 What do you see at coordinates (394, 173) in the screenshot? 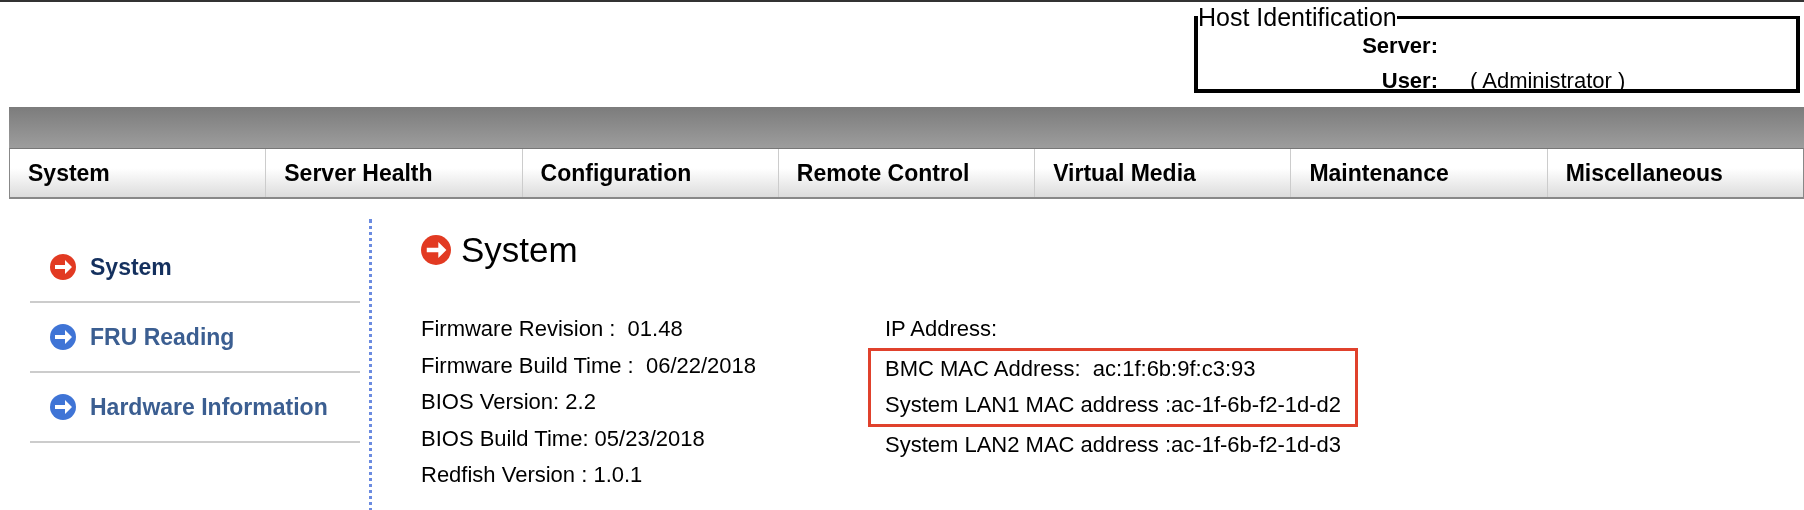
I see `nav-tab: Server Health` at bounding box center [394, 173].